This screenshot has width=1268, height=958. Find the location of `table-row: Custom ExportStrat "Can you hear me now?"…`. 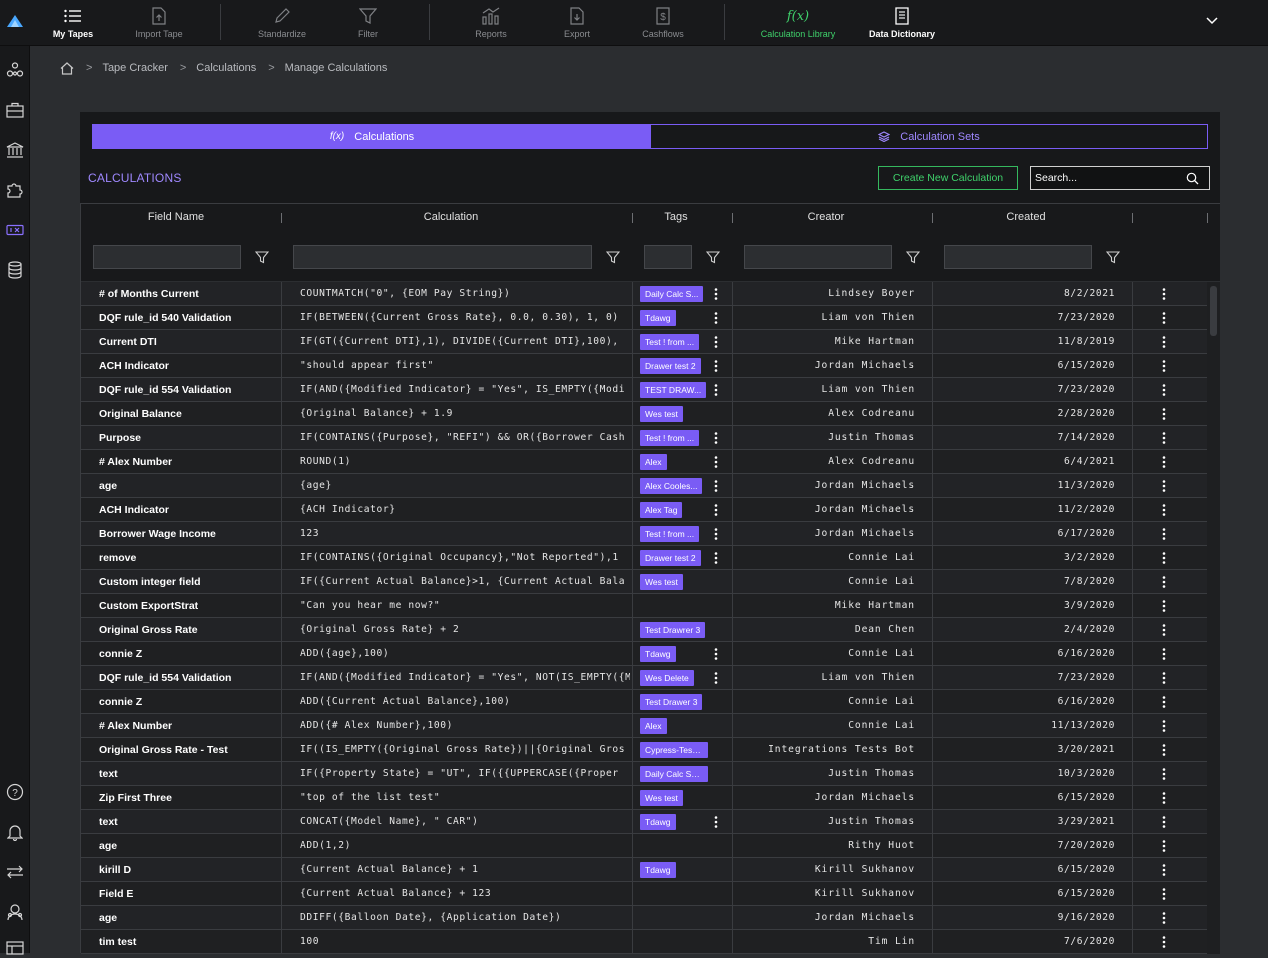

table-row: Custom ExportStrat "Can you hear me now?"… is located at coordinates (644, 606).